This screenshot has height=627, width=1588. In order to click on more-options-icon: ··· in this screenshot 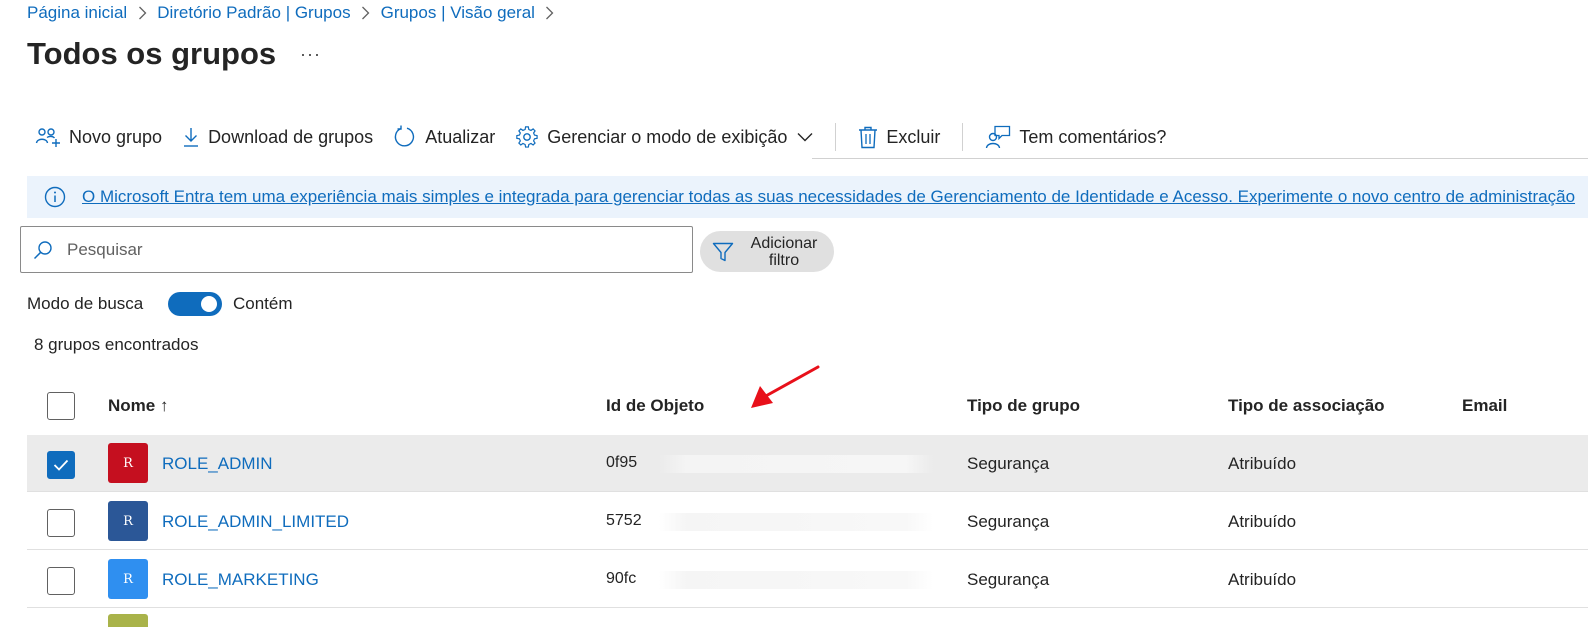, I will do `click(310, 54)`.